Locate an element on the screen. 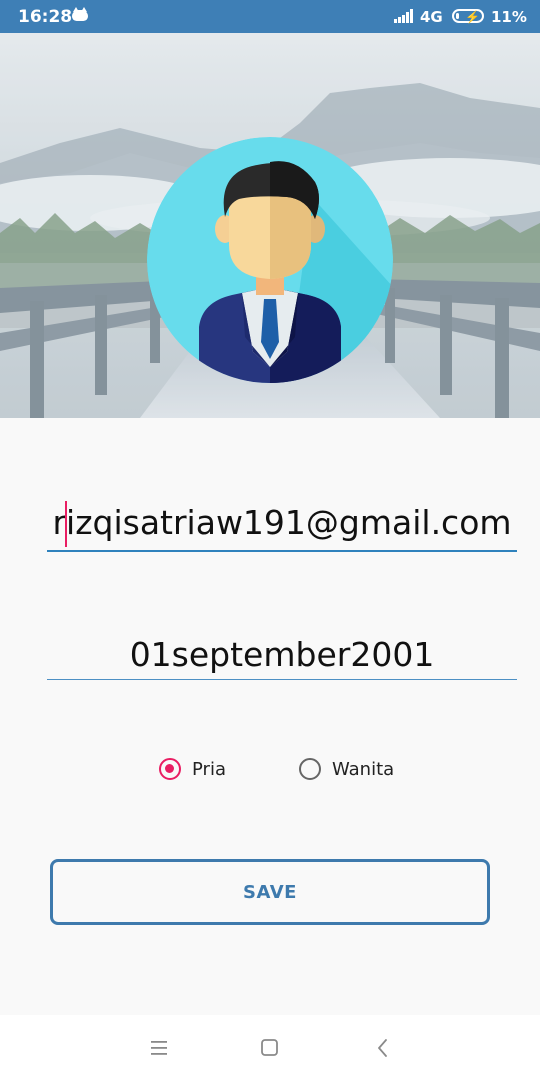 This screenshot has width=540, height=1080. birthdate-input-value: 01september2001 is located at coordinates (282, 654).